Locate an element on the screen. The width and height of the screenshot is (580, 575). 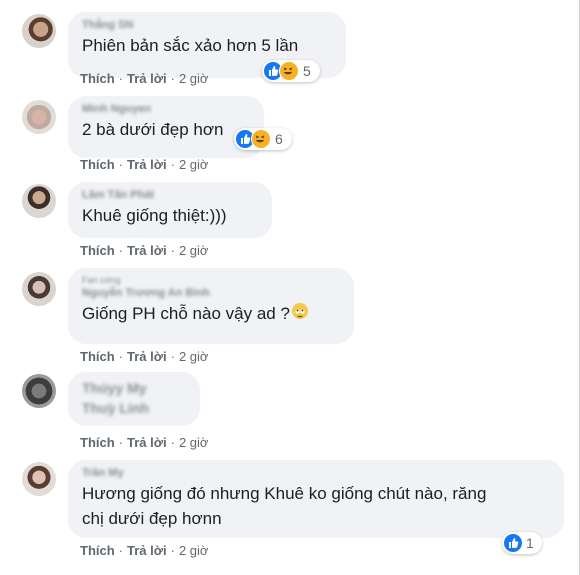
reactions-summary: 1 is located at coordinates (522, 543).